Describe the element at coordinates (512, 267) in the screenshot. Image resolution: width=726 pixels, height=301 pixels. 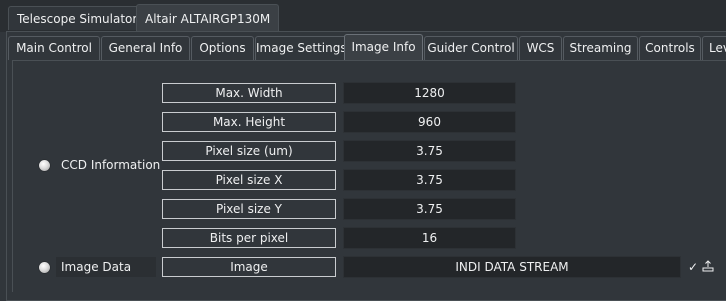
I see `image-value: INDI DATA STREAM` at that location.